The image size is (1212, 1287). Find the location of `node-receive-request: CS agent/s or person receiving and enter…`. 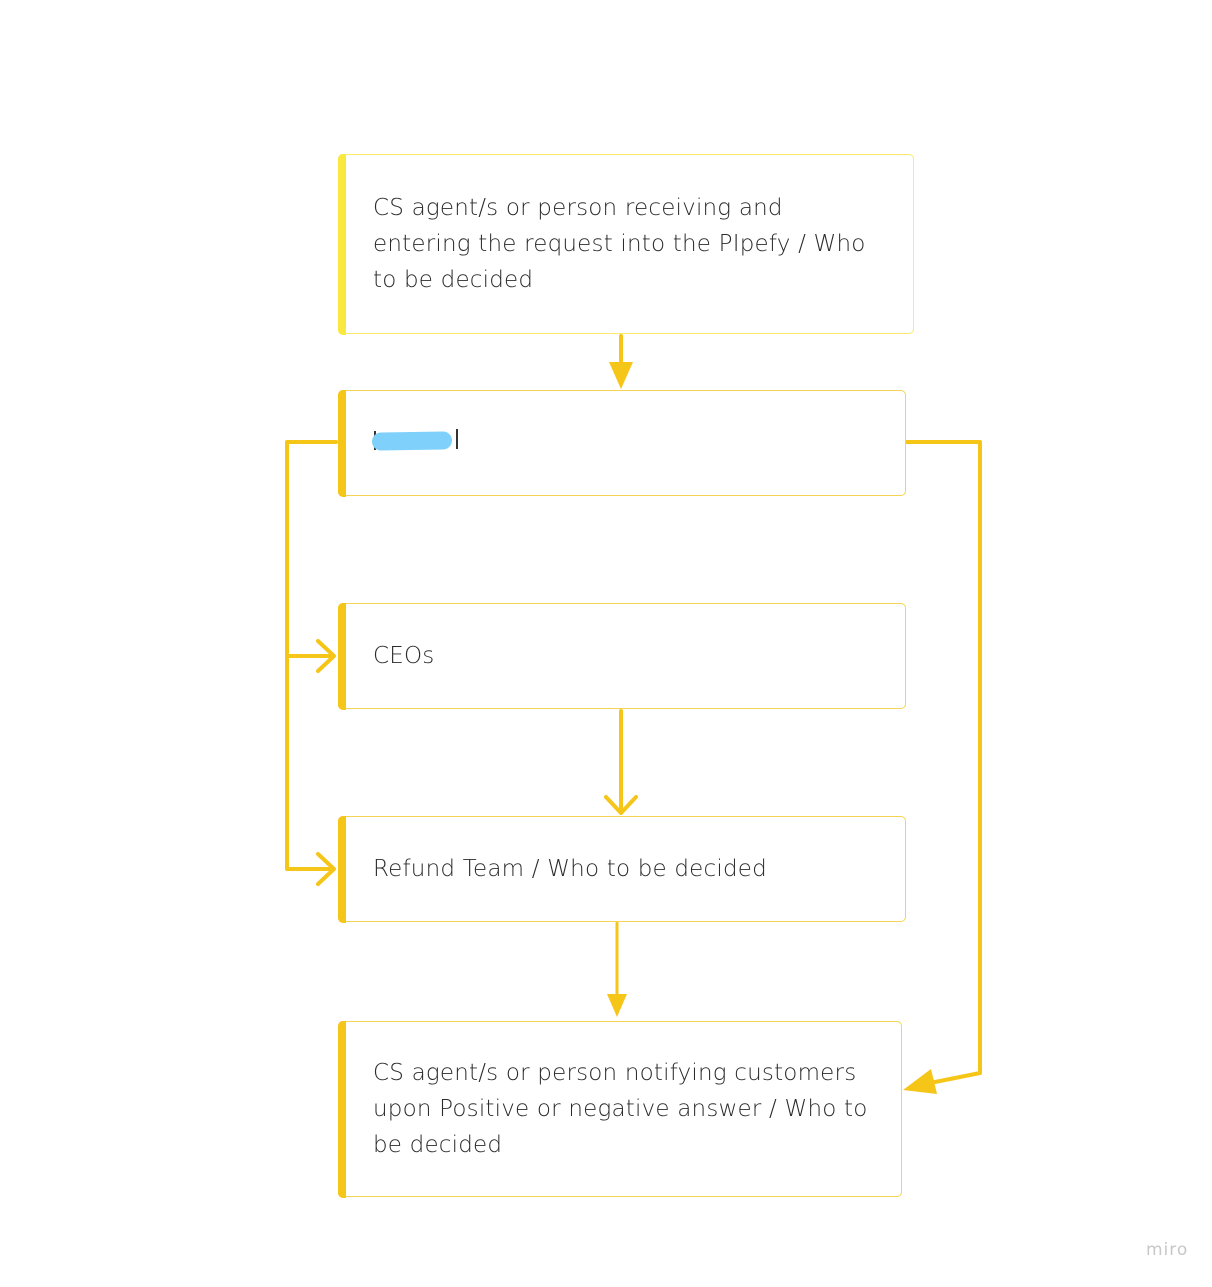

node-receive-request: CS agent/s or person receiving and enter… is located at coordinates (625, 244).